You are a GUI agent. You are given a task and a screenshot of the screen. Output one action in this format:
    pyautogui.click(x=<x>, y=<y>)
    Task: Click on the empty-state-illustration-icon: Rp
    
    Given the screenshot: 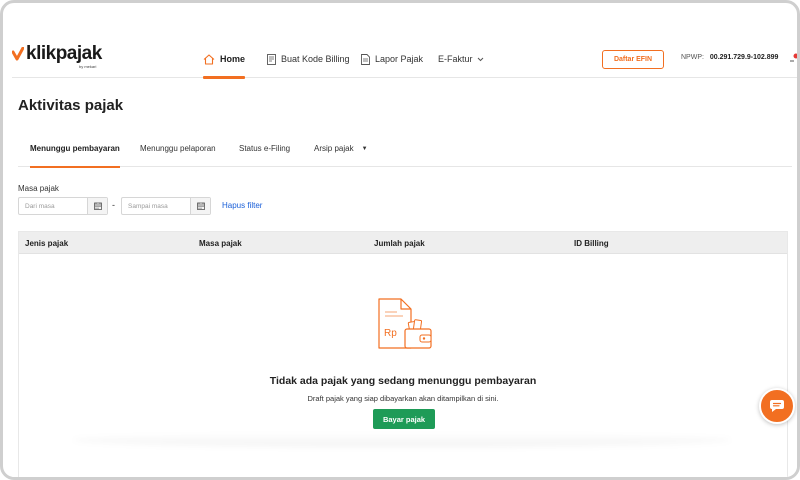 What is the action you would take?
    pyautogui.click(x=405, y=323)
    